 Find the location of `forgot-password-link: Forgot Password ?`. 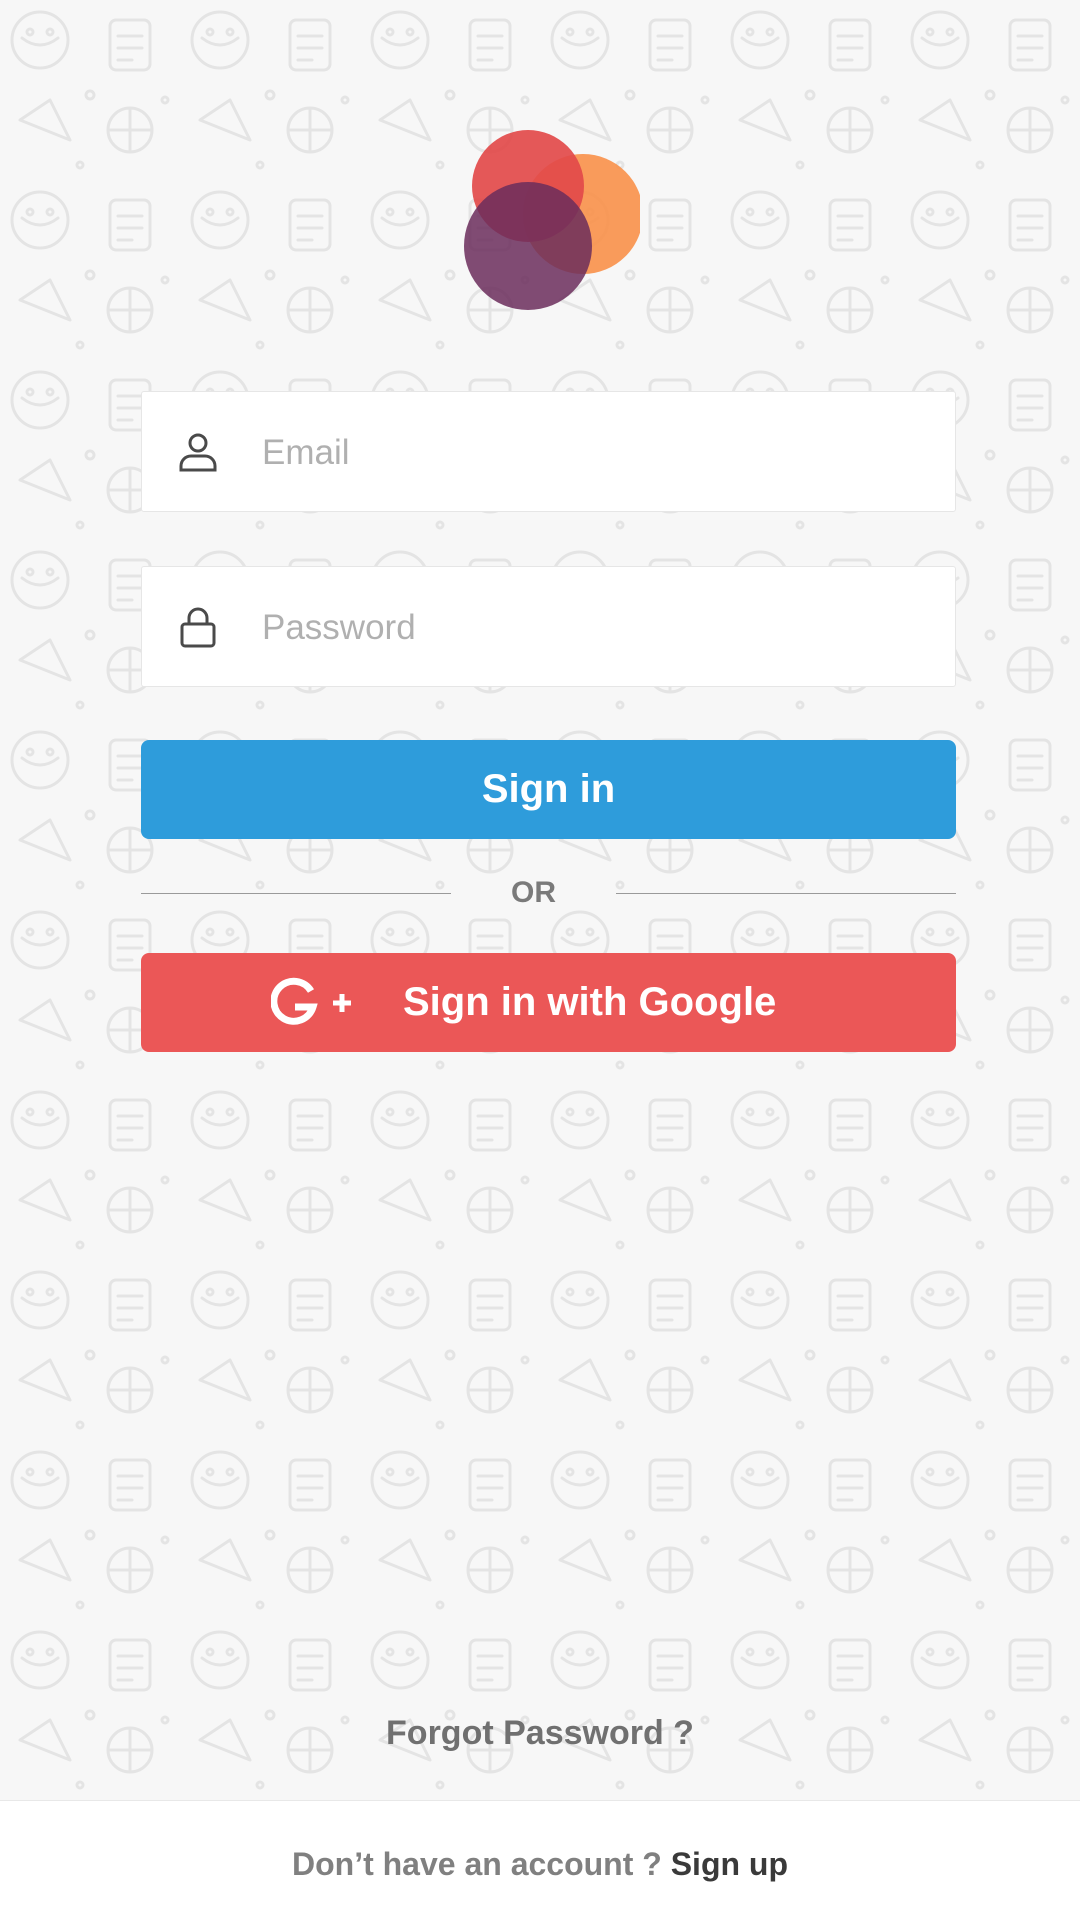

forgot-password-link: Forgot Password ? is located at coordinates (540, 1733).